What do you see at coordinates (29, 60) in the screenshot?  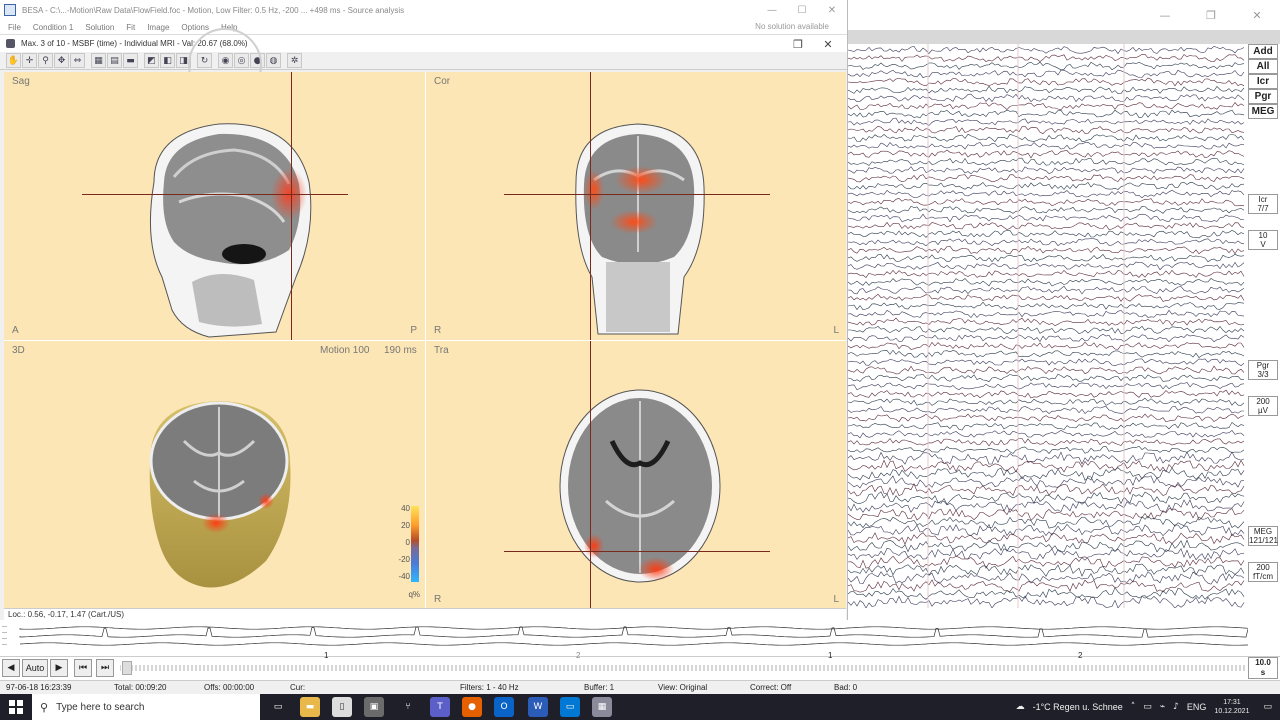 I see `crosshair-icon: ✛` at bounding box center [29, 60].